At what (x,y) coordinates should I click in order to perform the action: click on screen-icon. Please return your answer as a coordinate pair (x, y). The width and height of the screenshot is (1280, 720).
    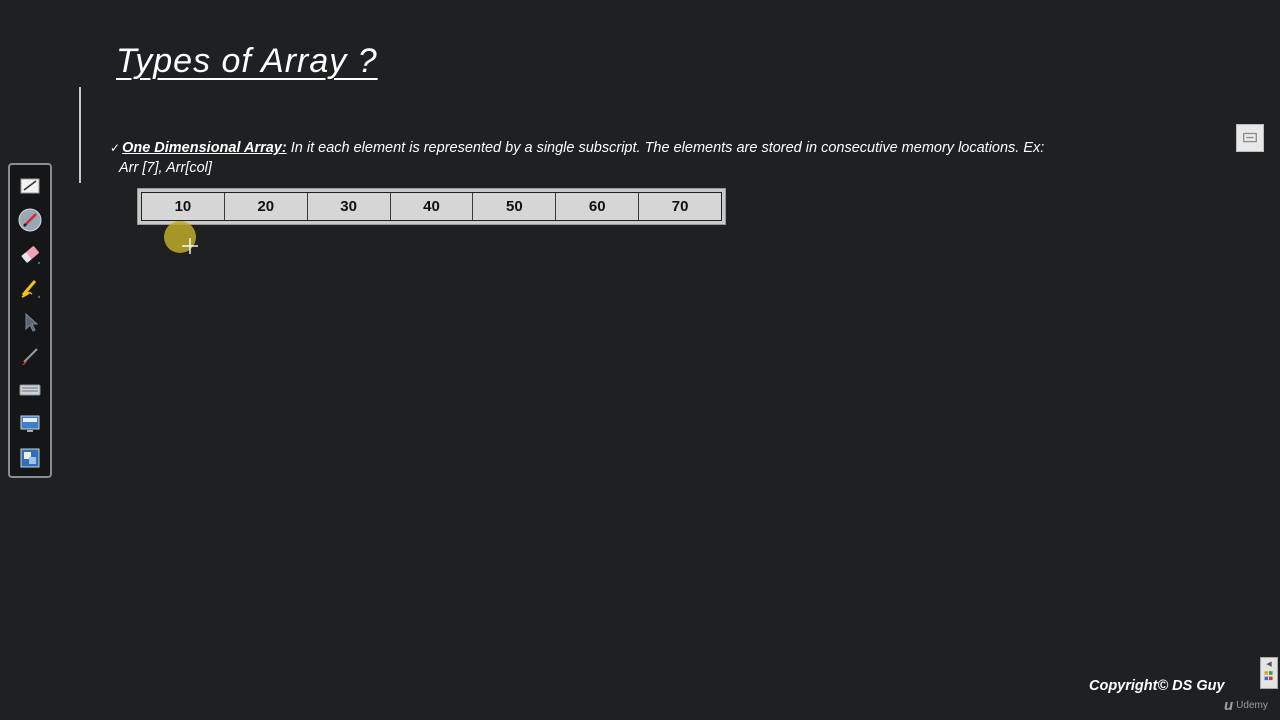
    Looking at the image, I should click on (1250, 138).